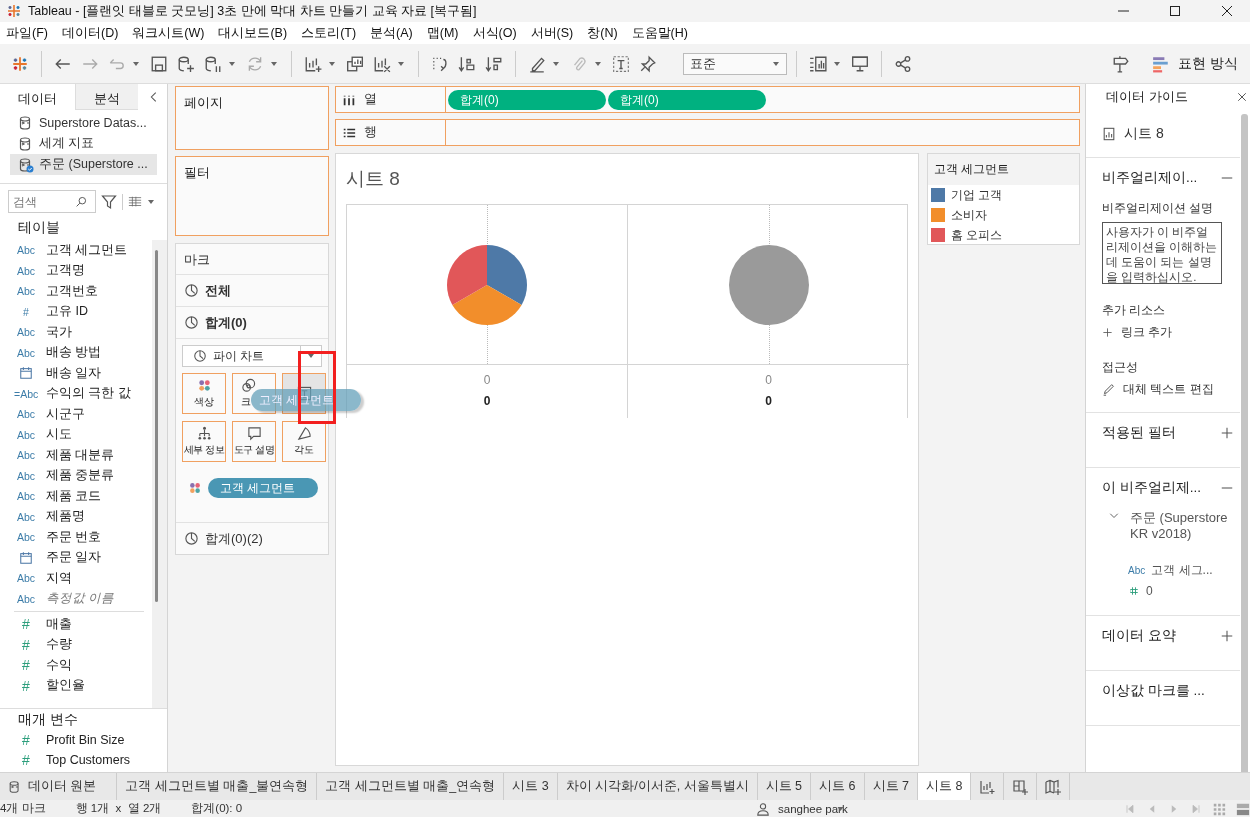  Describe the element at coordinates (83, 434) in the screenshot. I see `field-item: Abc 시도` at that location.